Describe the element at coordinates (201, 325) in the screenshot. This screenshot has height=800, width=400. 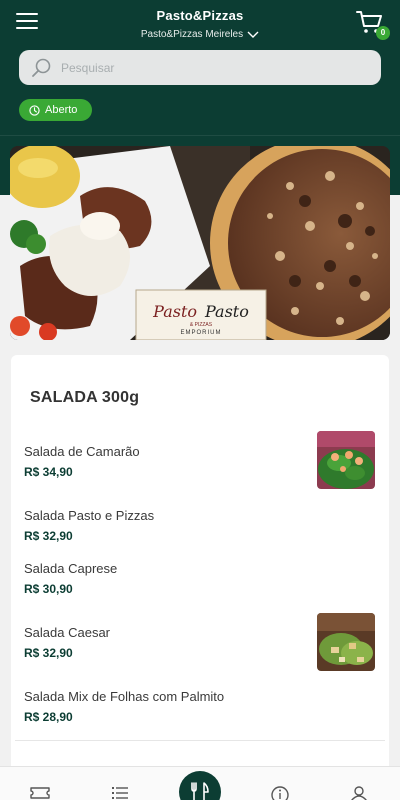
I see `logo-subtitle: & PIZZAS` at that location.